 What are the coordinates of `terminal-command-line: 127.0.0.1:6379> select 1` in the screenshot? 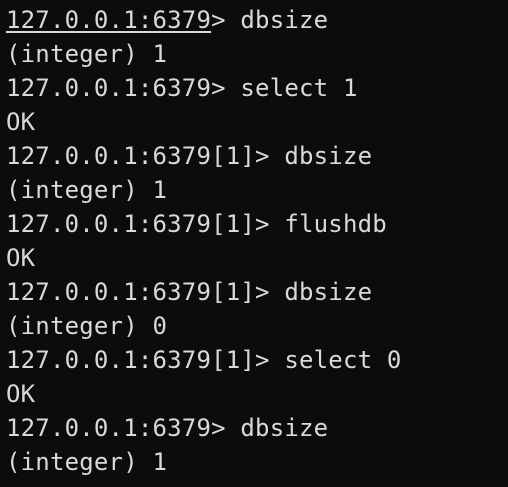 It's located at (257, 88).